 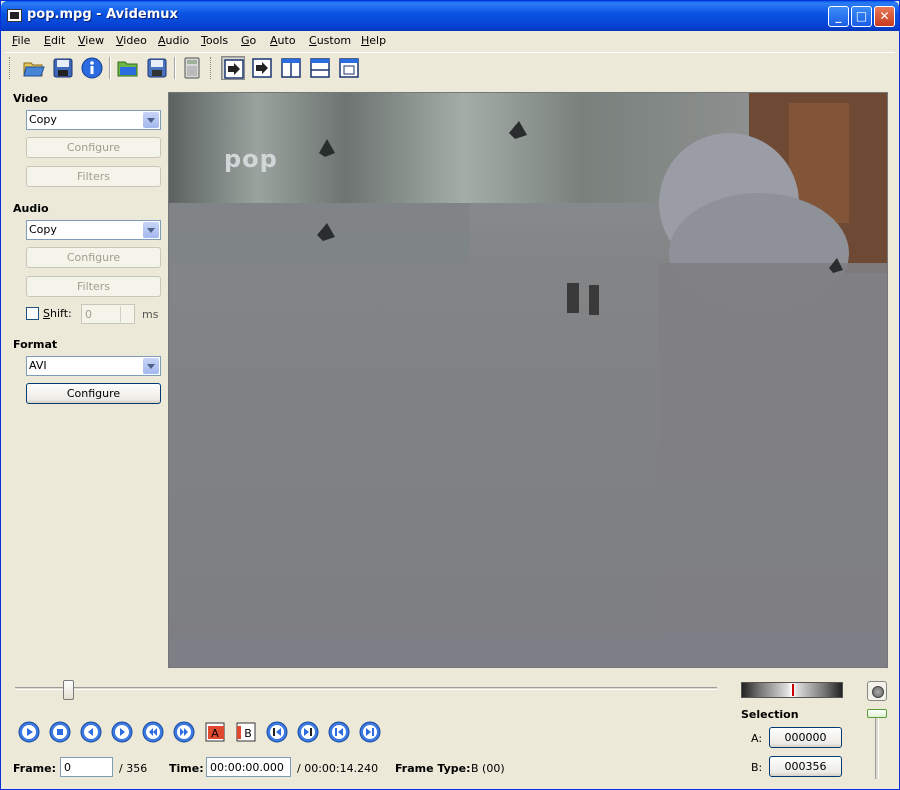 I want to click on menu-custom: Custom, so click(x=330, y=40).